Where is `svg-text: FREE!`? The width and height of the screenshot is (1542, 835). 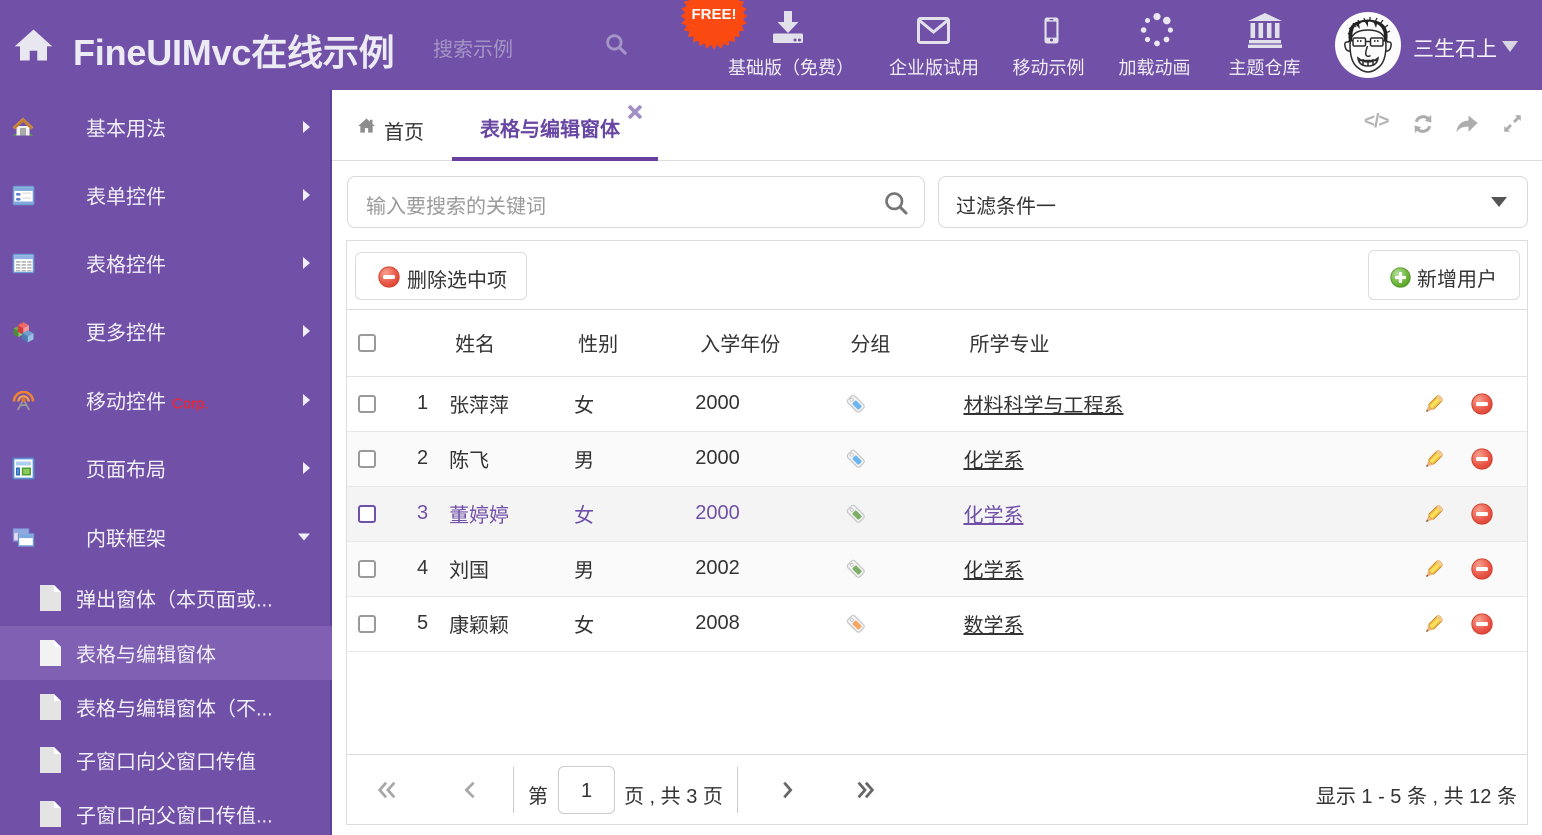
svg-text: FREE! is located at coordinates (714, 14).